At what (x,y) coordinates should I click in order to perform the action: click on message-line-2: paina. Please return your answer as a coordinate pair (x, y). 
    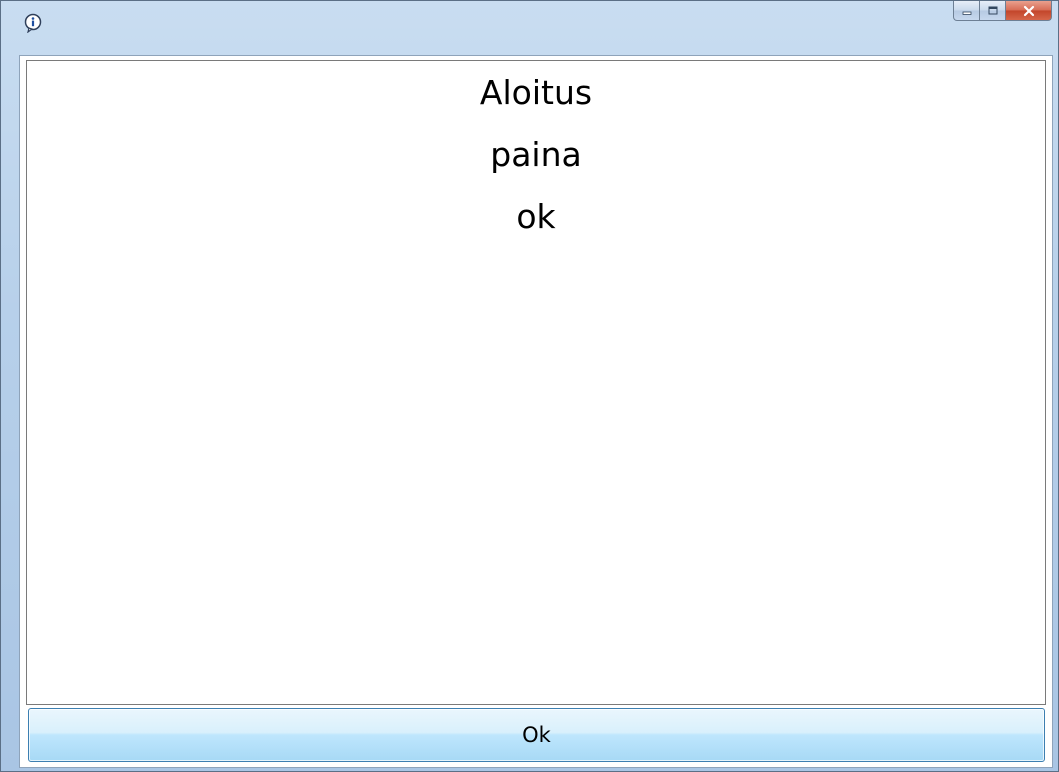
    Looking at the image, I should click on (536, 154).